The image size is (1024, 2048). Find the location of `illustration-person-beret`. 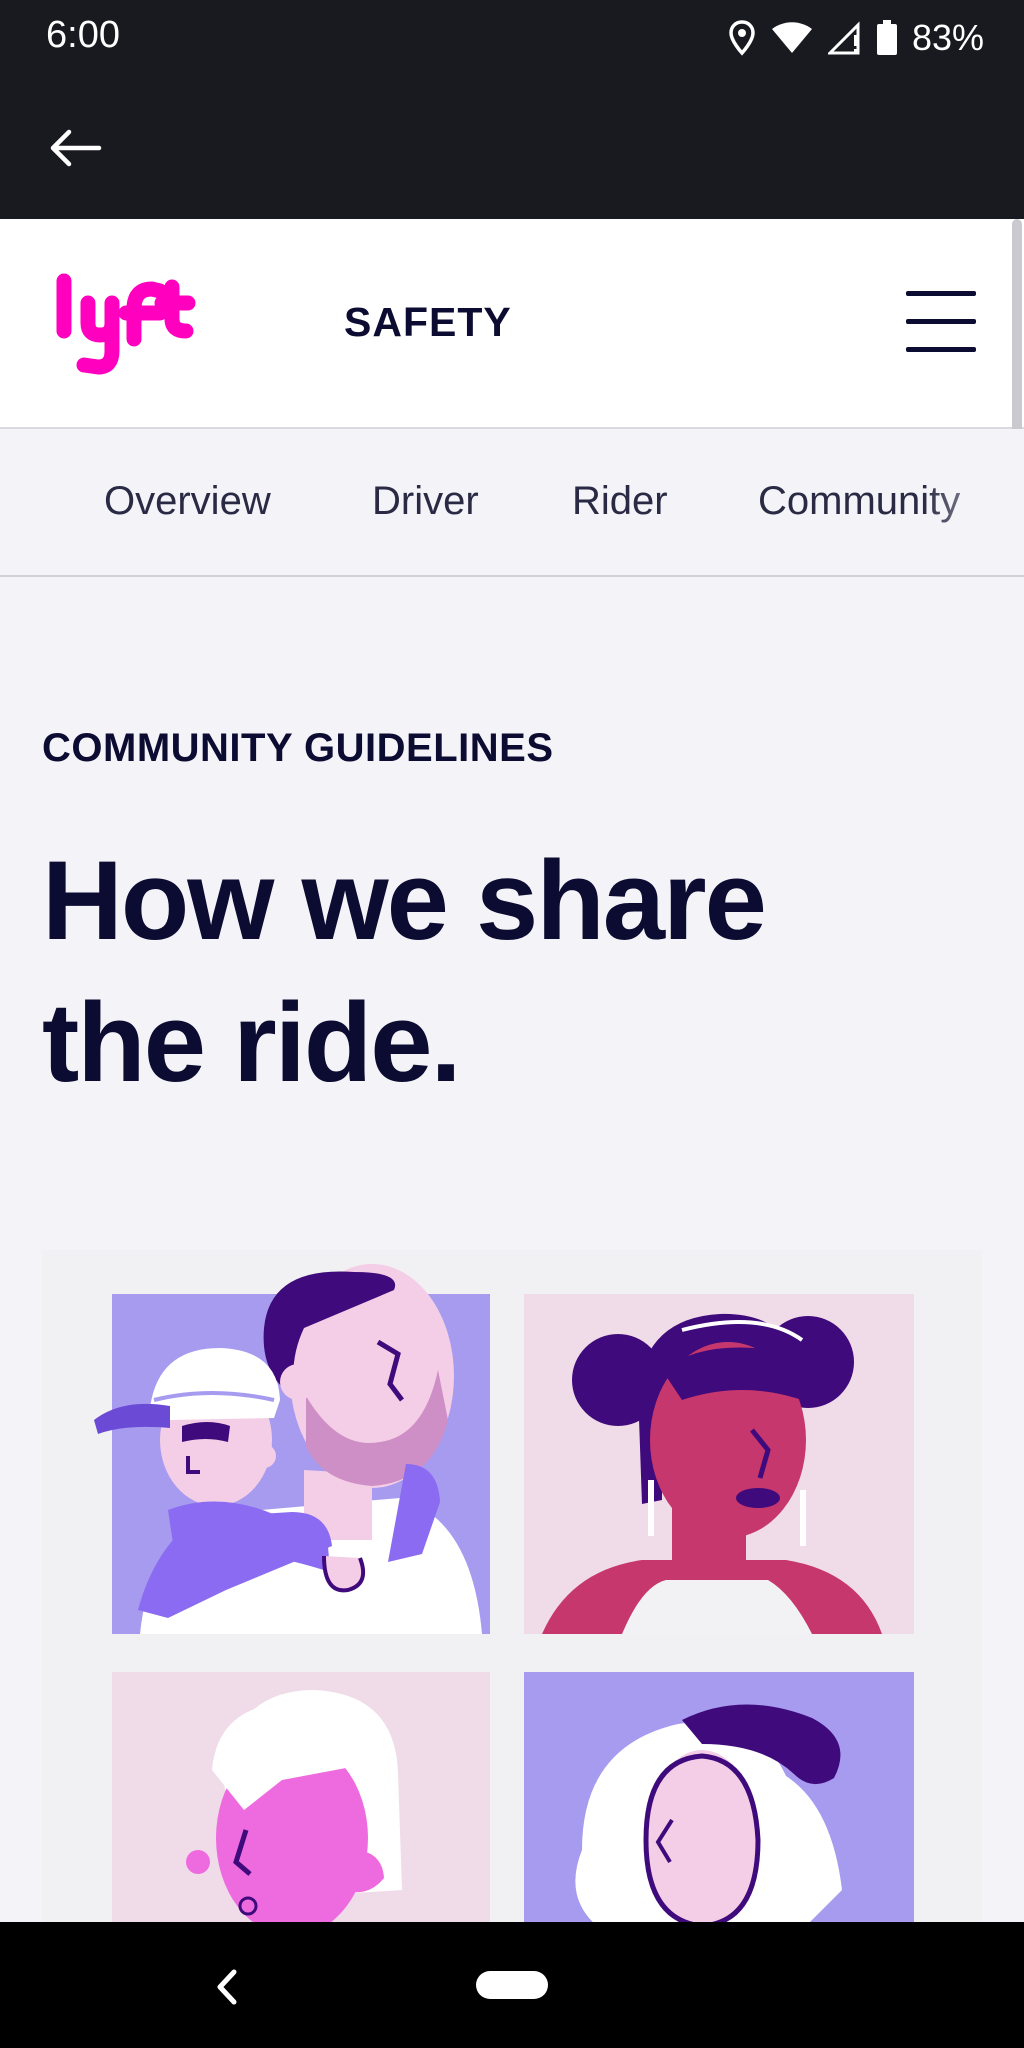

illustration-person-beret is located at coordinates (719, 1797).